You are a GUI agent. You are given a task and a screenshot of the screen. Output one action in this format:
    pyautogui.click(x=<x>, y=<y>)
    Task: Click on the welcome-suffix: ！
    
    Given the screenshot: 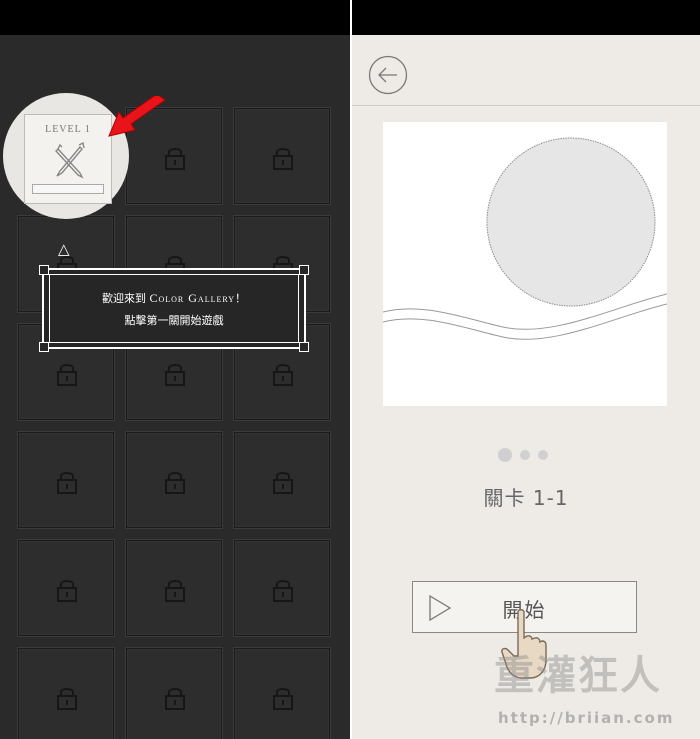 What is the action you would take?
    pyautogui.click(x=241, y=298)
    